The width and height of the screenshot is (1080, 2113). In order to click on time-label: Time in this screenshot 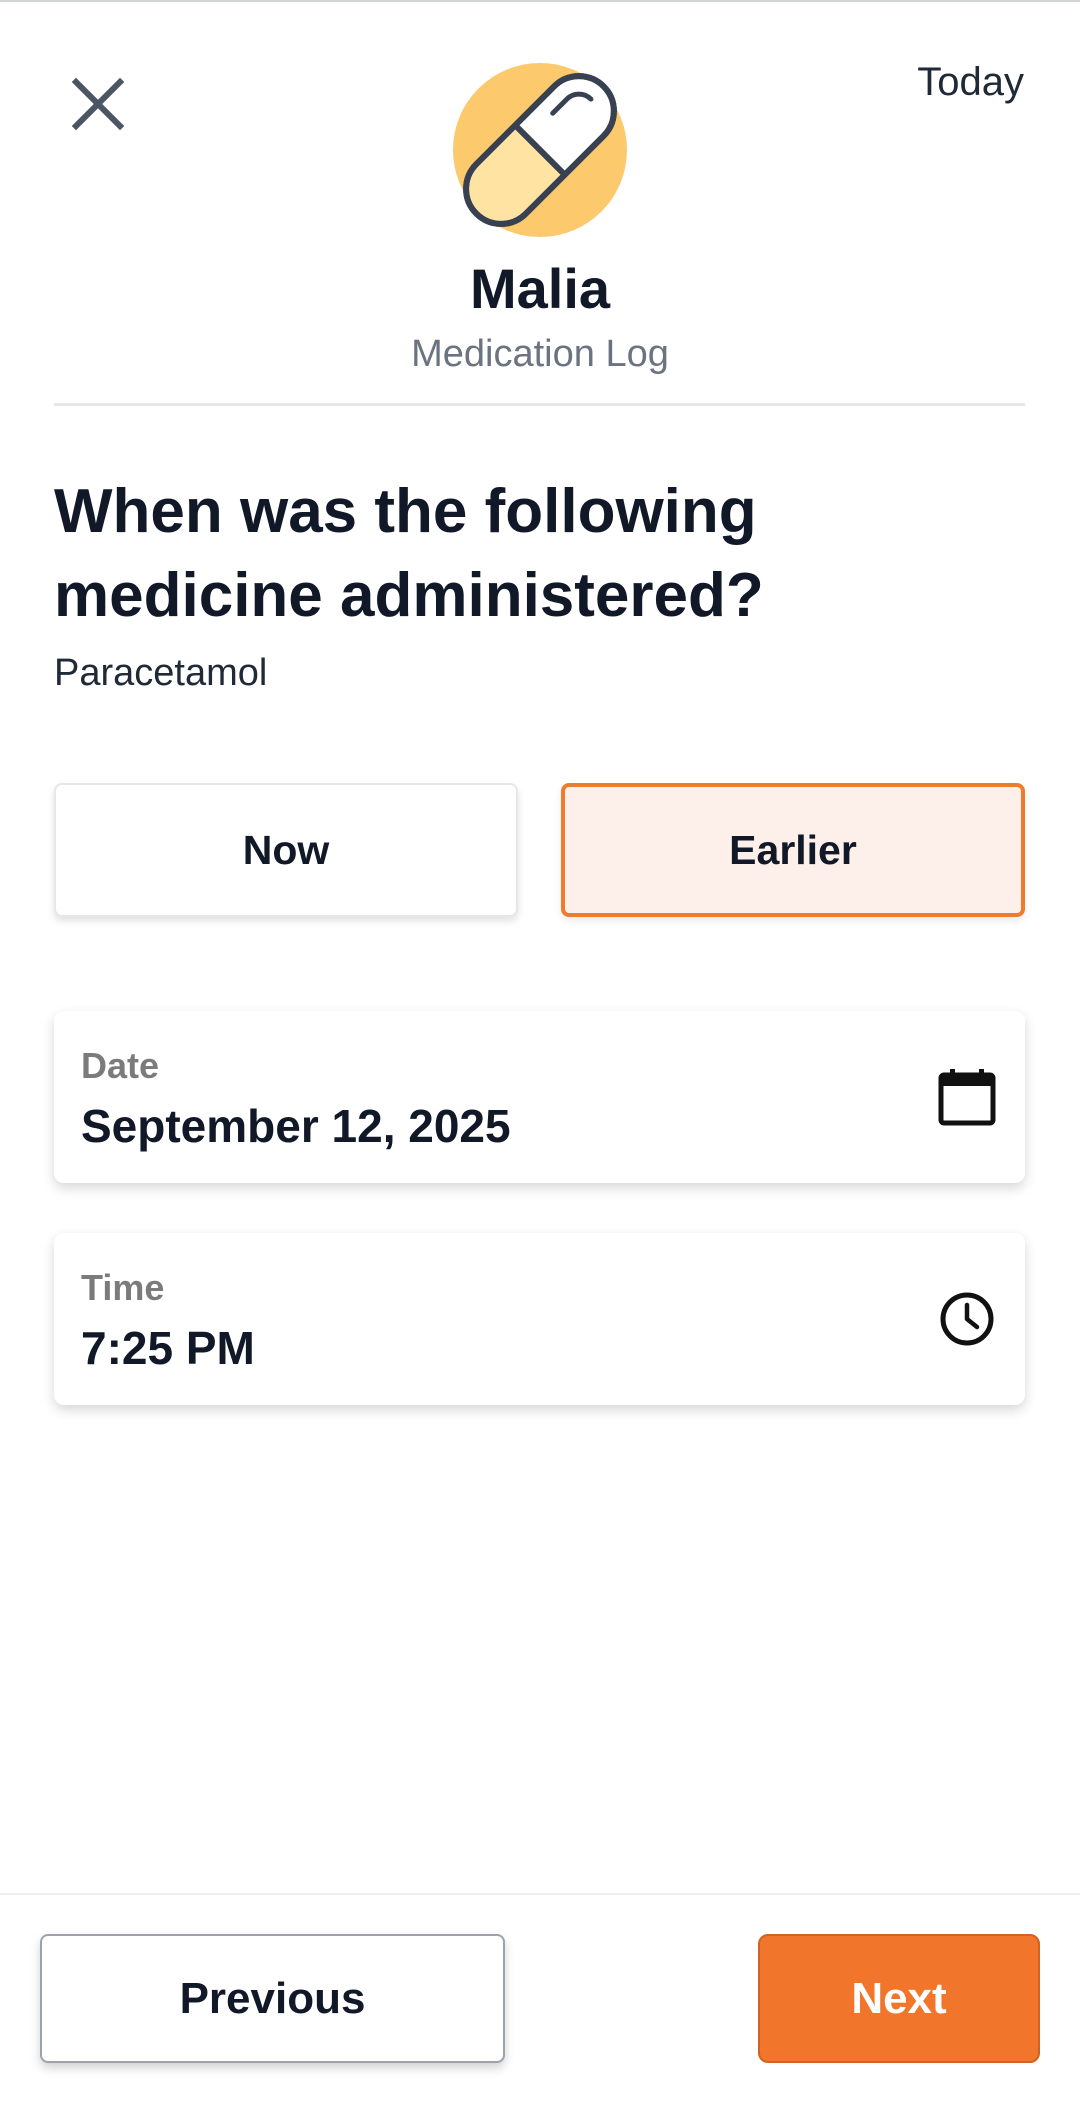, I will do `click(123, 1287)`.